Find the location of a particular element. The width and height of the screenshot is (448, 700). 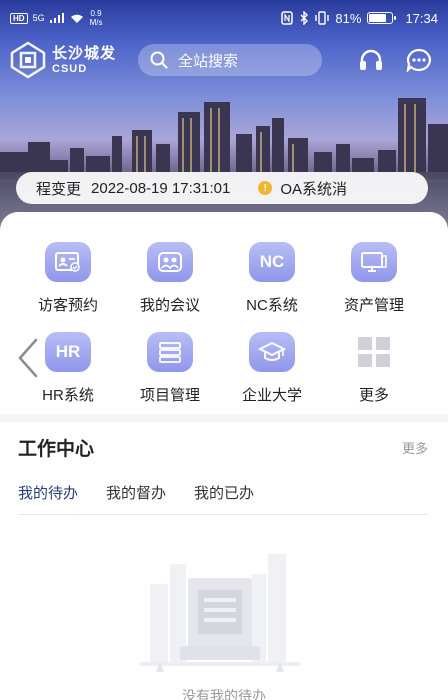

app-header: 长沙城发 CSUD 全站搜索 is located at coordinates (224, 60).